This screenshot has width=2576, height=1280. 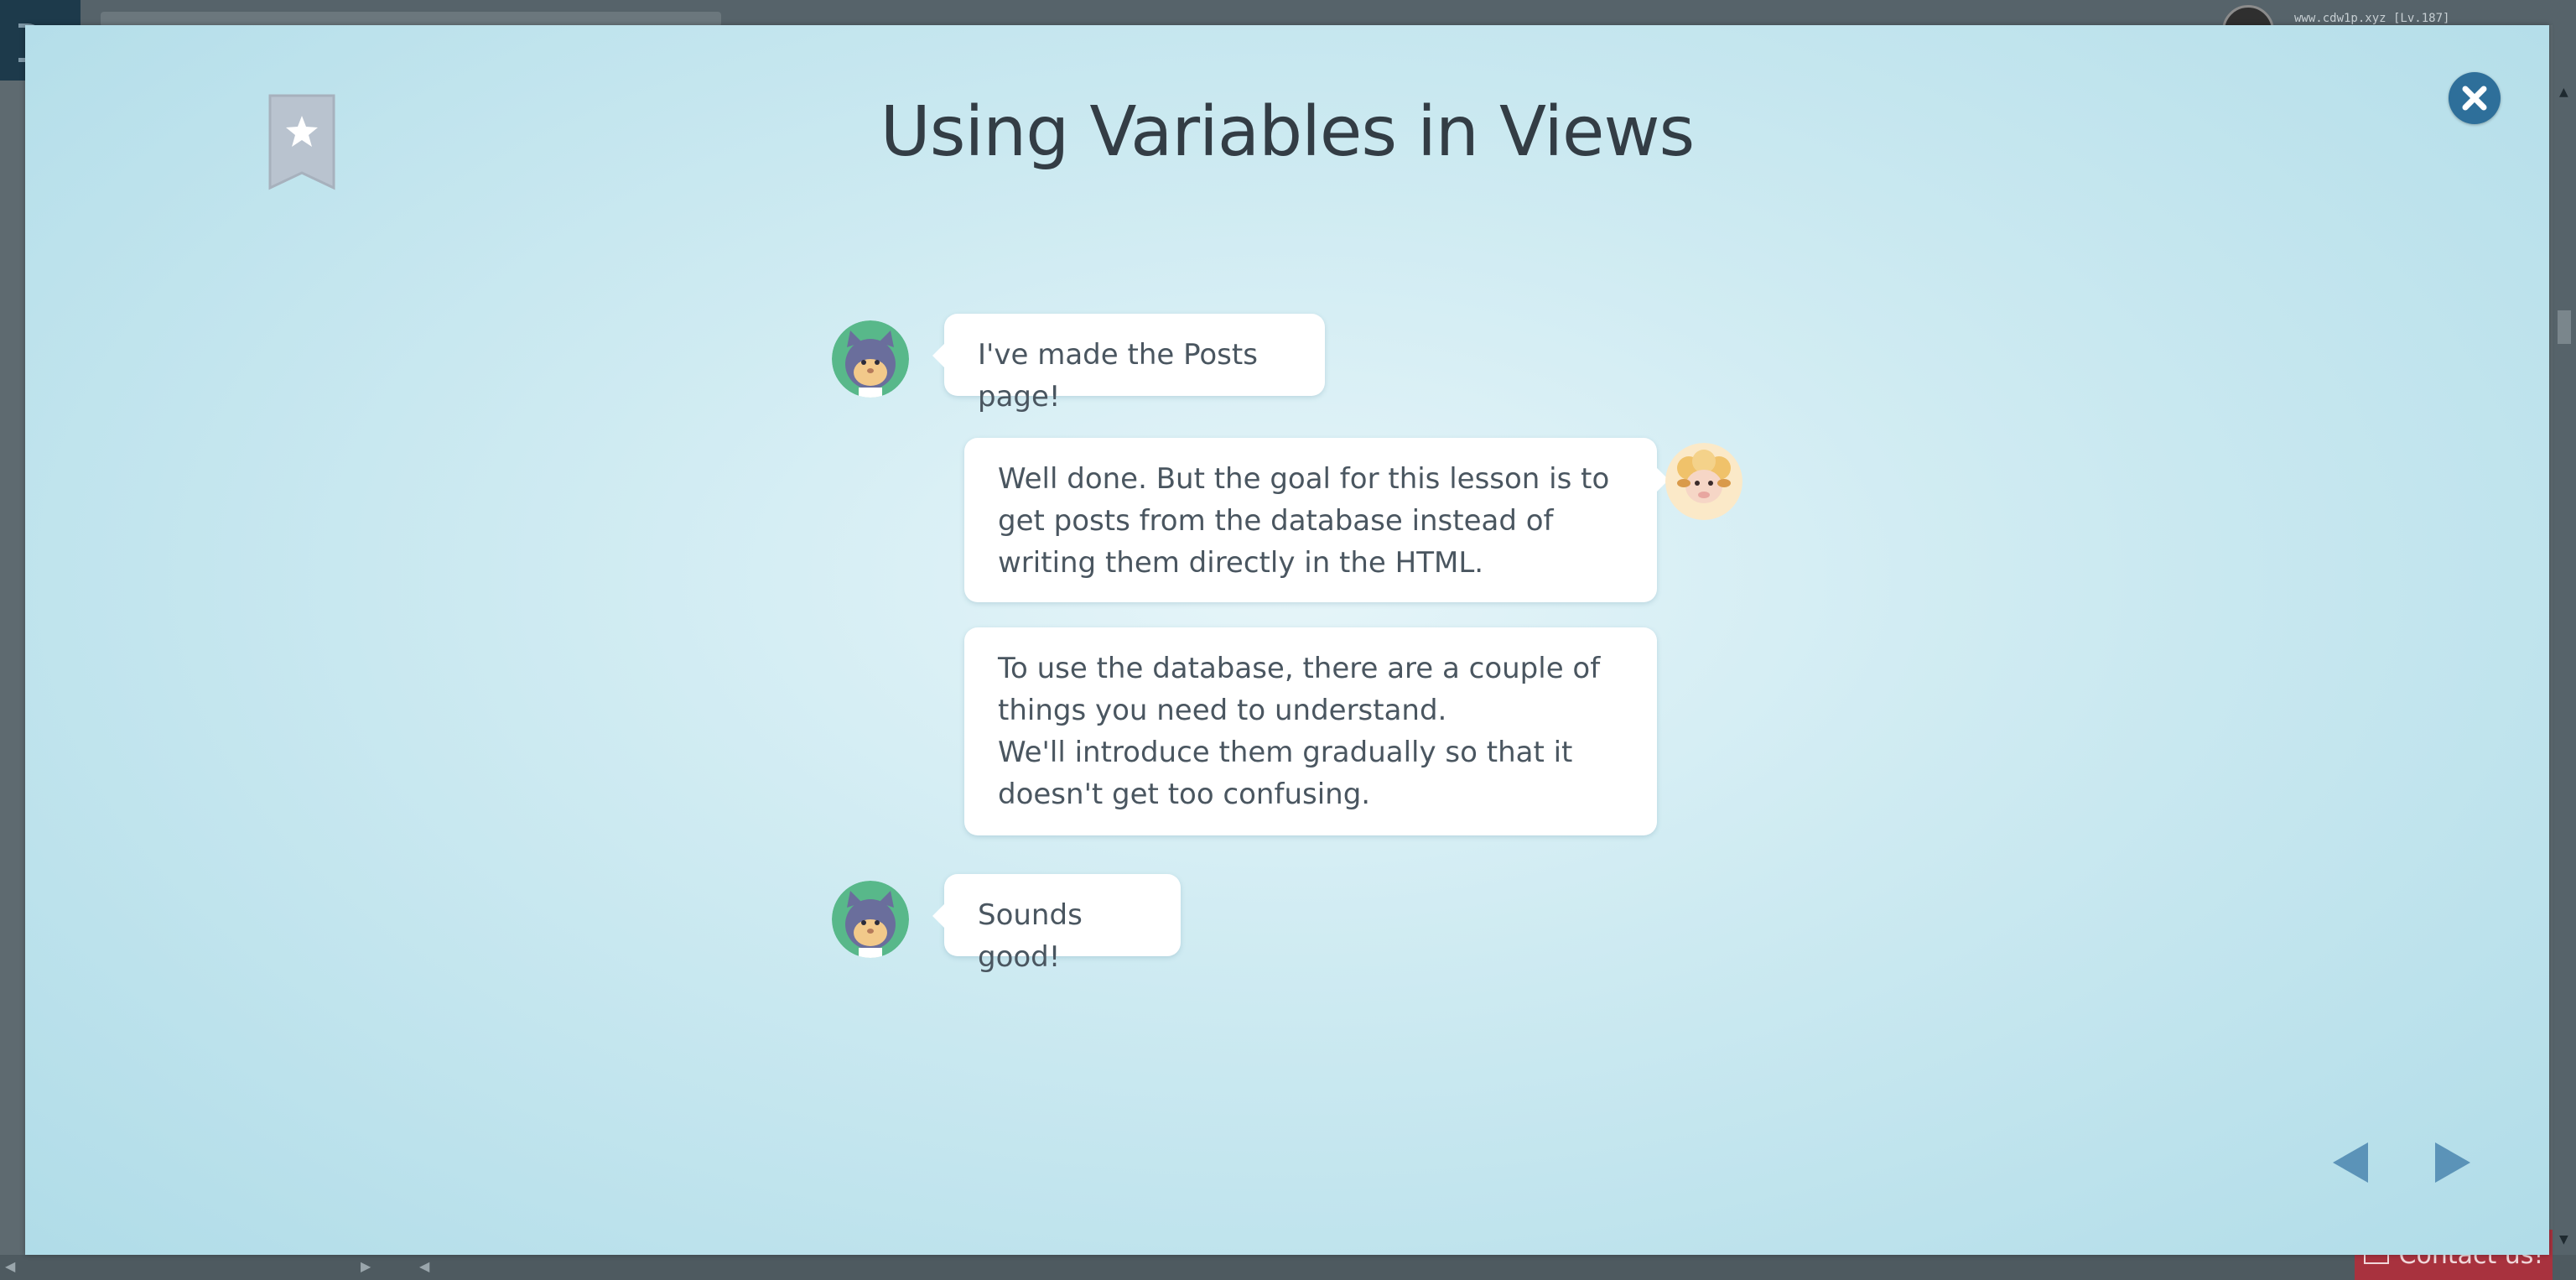 What do you see at coordinates (366, 1266) in the screenshot?
I see `scroll-right-icon: ▶` at bounding box center [366, 1266].